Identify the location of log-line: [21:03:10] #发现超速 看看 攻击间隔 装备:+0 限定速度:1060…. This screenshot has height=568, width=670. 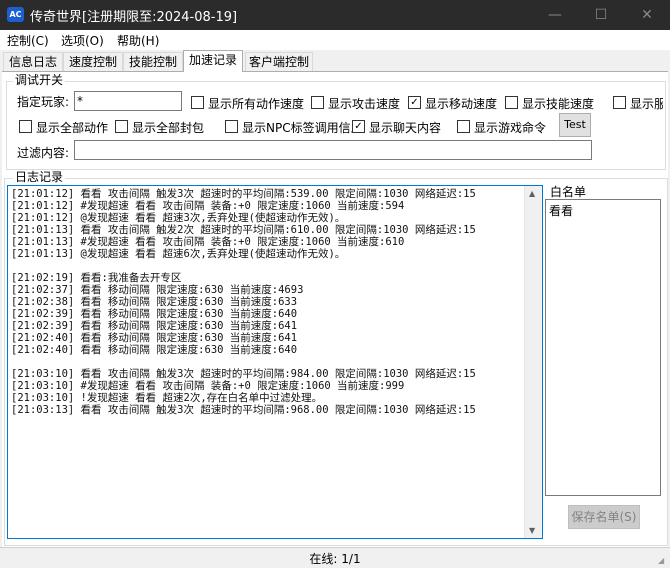
(208, 386).